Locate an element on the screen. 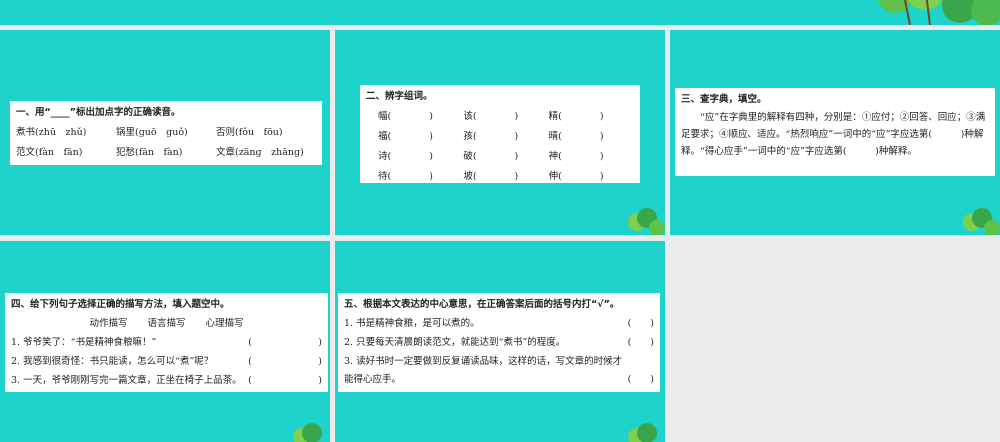 The height and width of the screenshot is (442, 1000). word-item: 神( ) is located at coordinates (576, 156).